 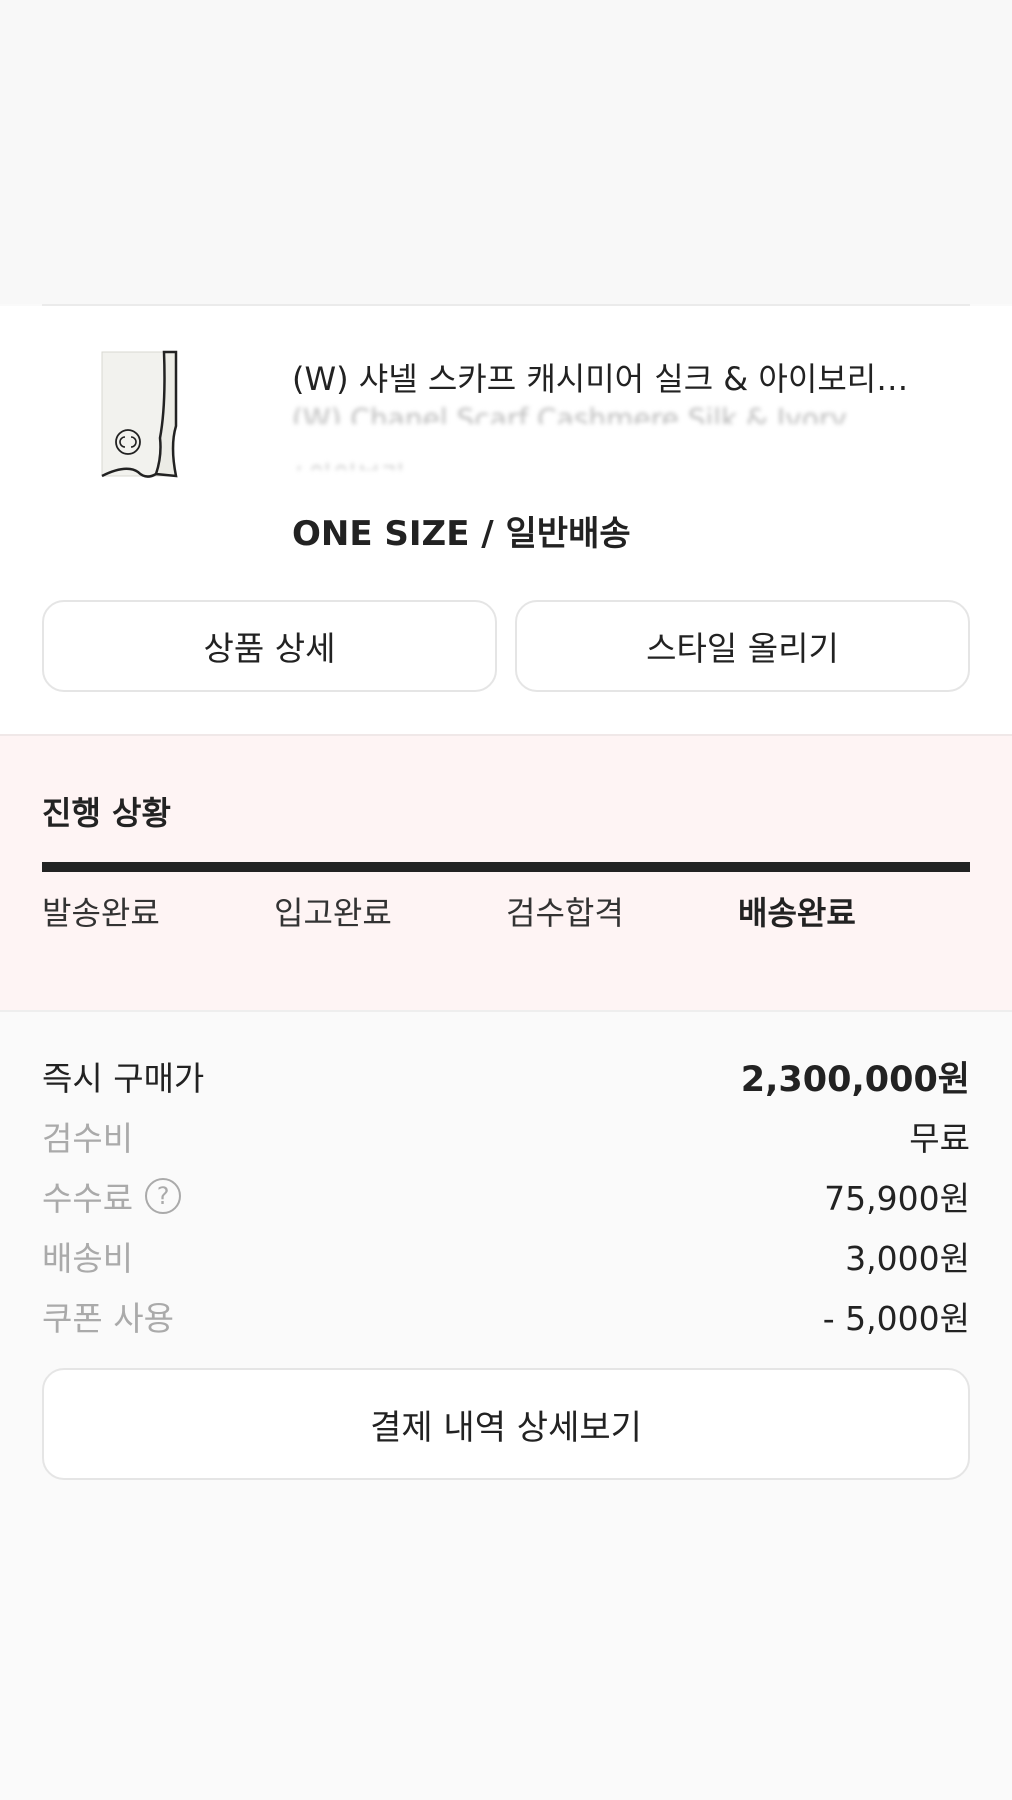 I want to click on price-label-wrap: 수수료 ?, so click(x=112, y=1196).